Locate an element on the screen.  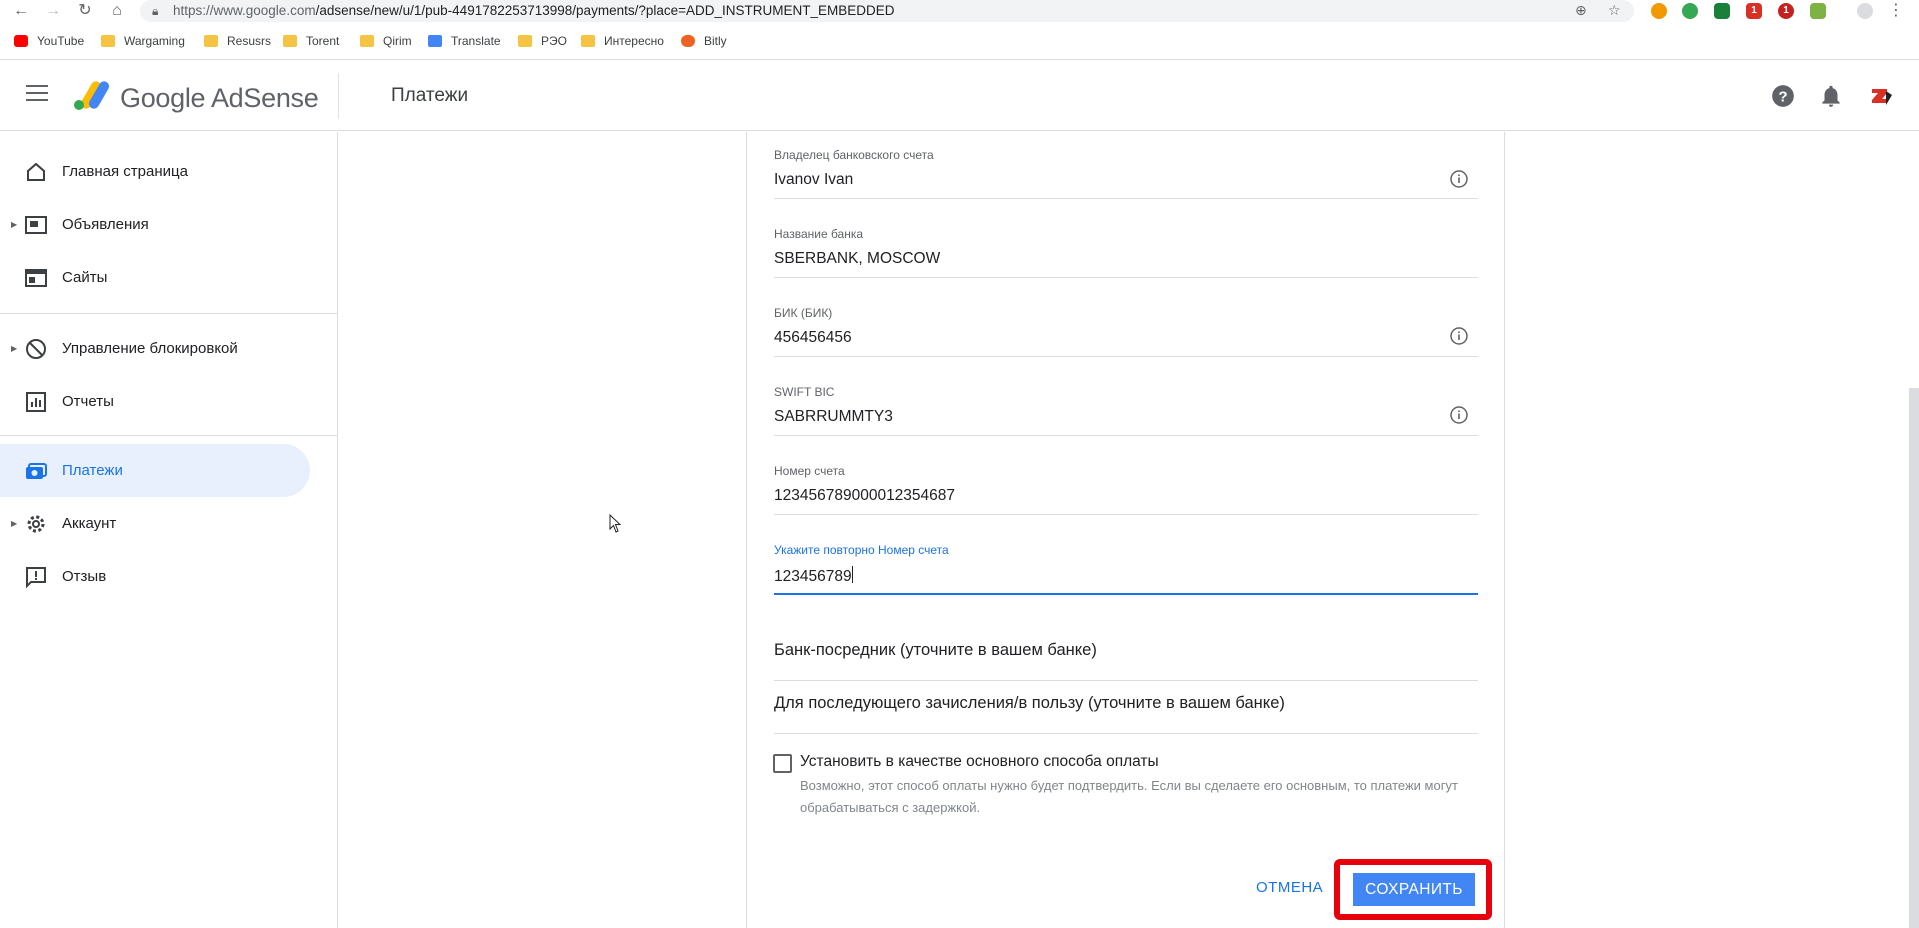
bookmark-bitly: Bitly is located at coordinates (704, 41).